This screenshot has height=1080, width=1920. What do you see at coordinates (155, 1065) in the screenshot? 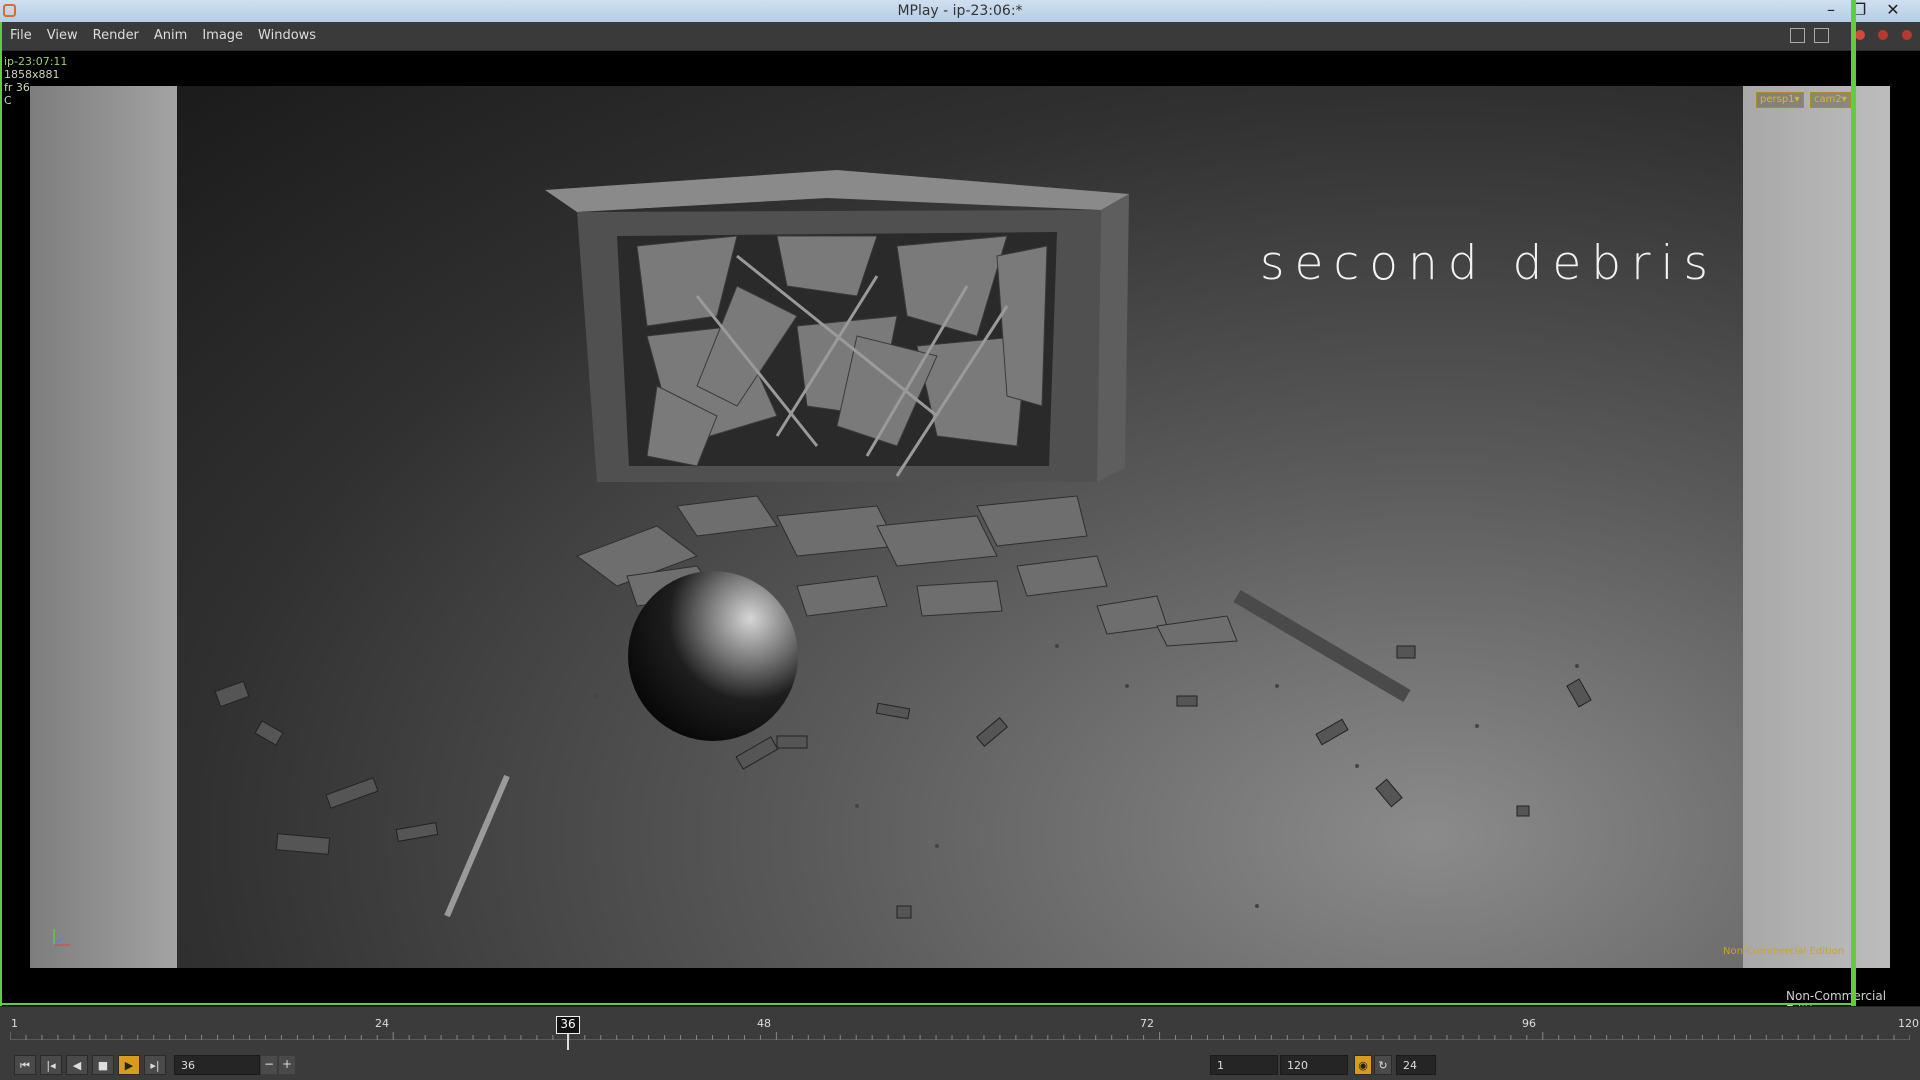
I see `step-forward-icon: ▸|` at bounding box center [155, 1065].